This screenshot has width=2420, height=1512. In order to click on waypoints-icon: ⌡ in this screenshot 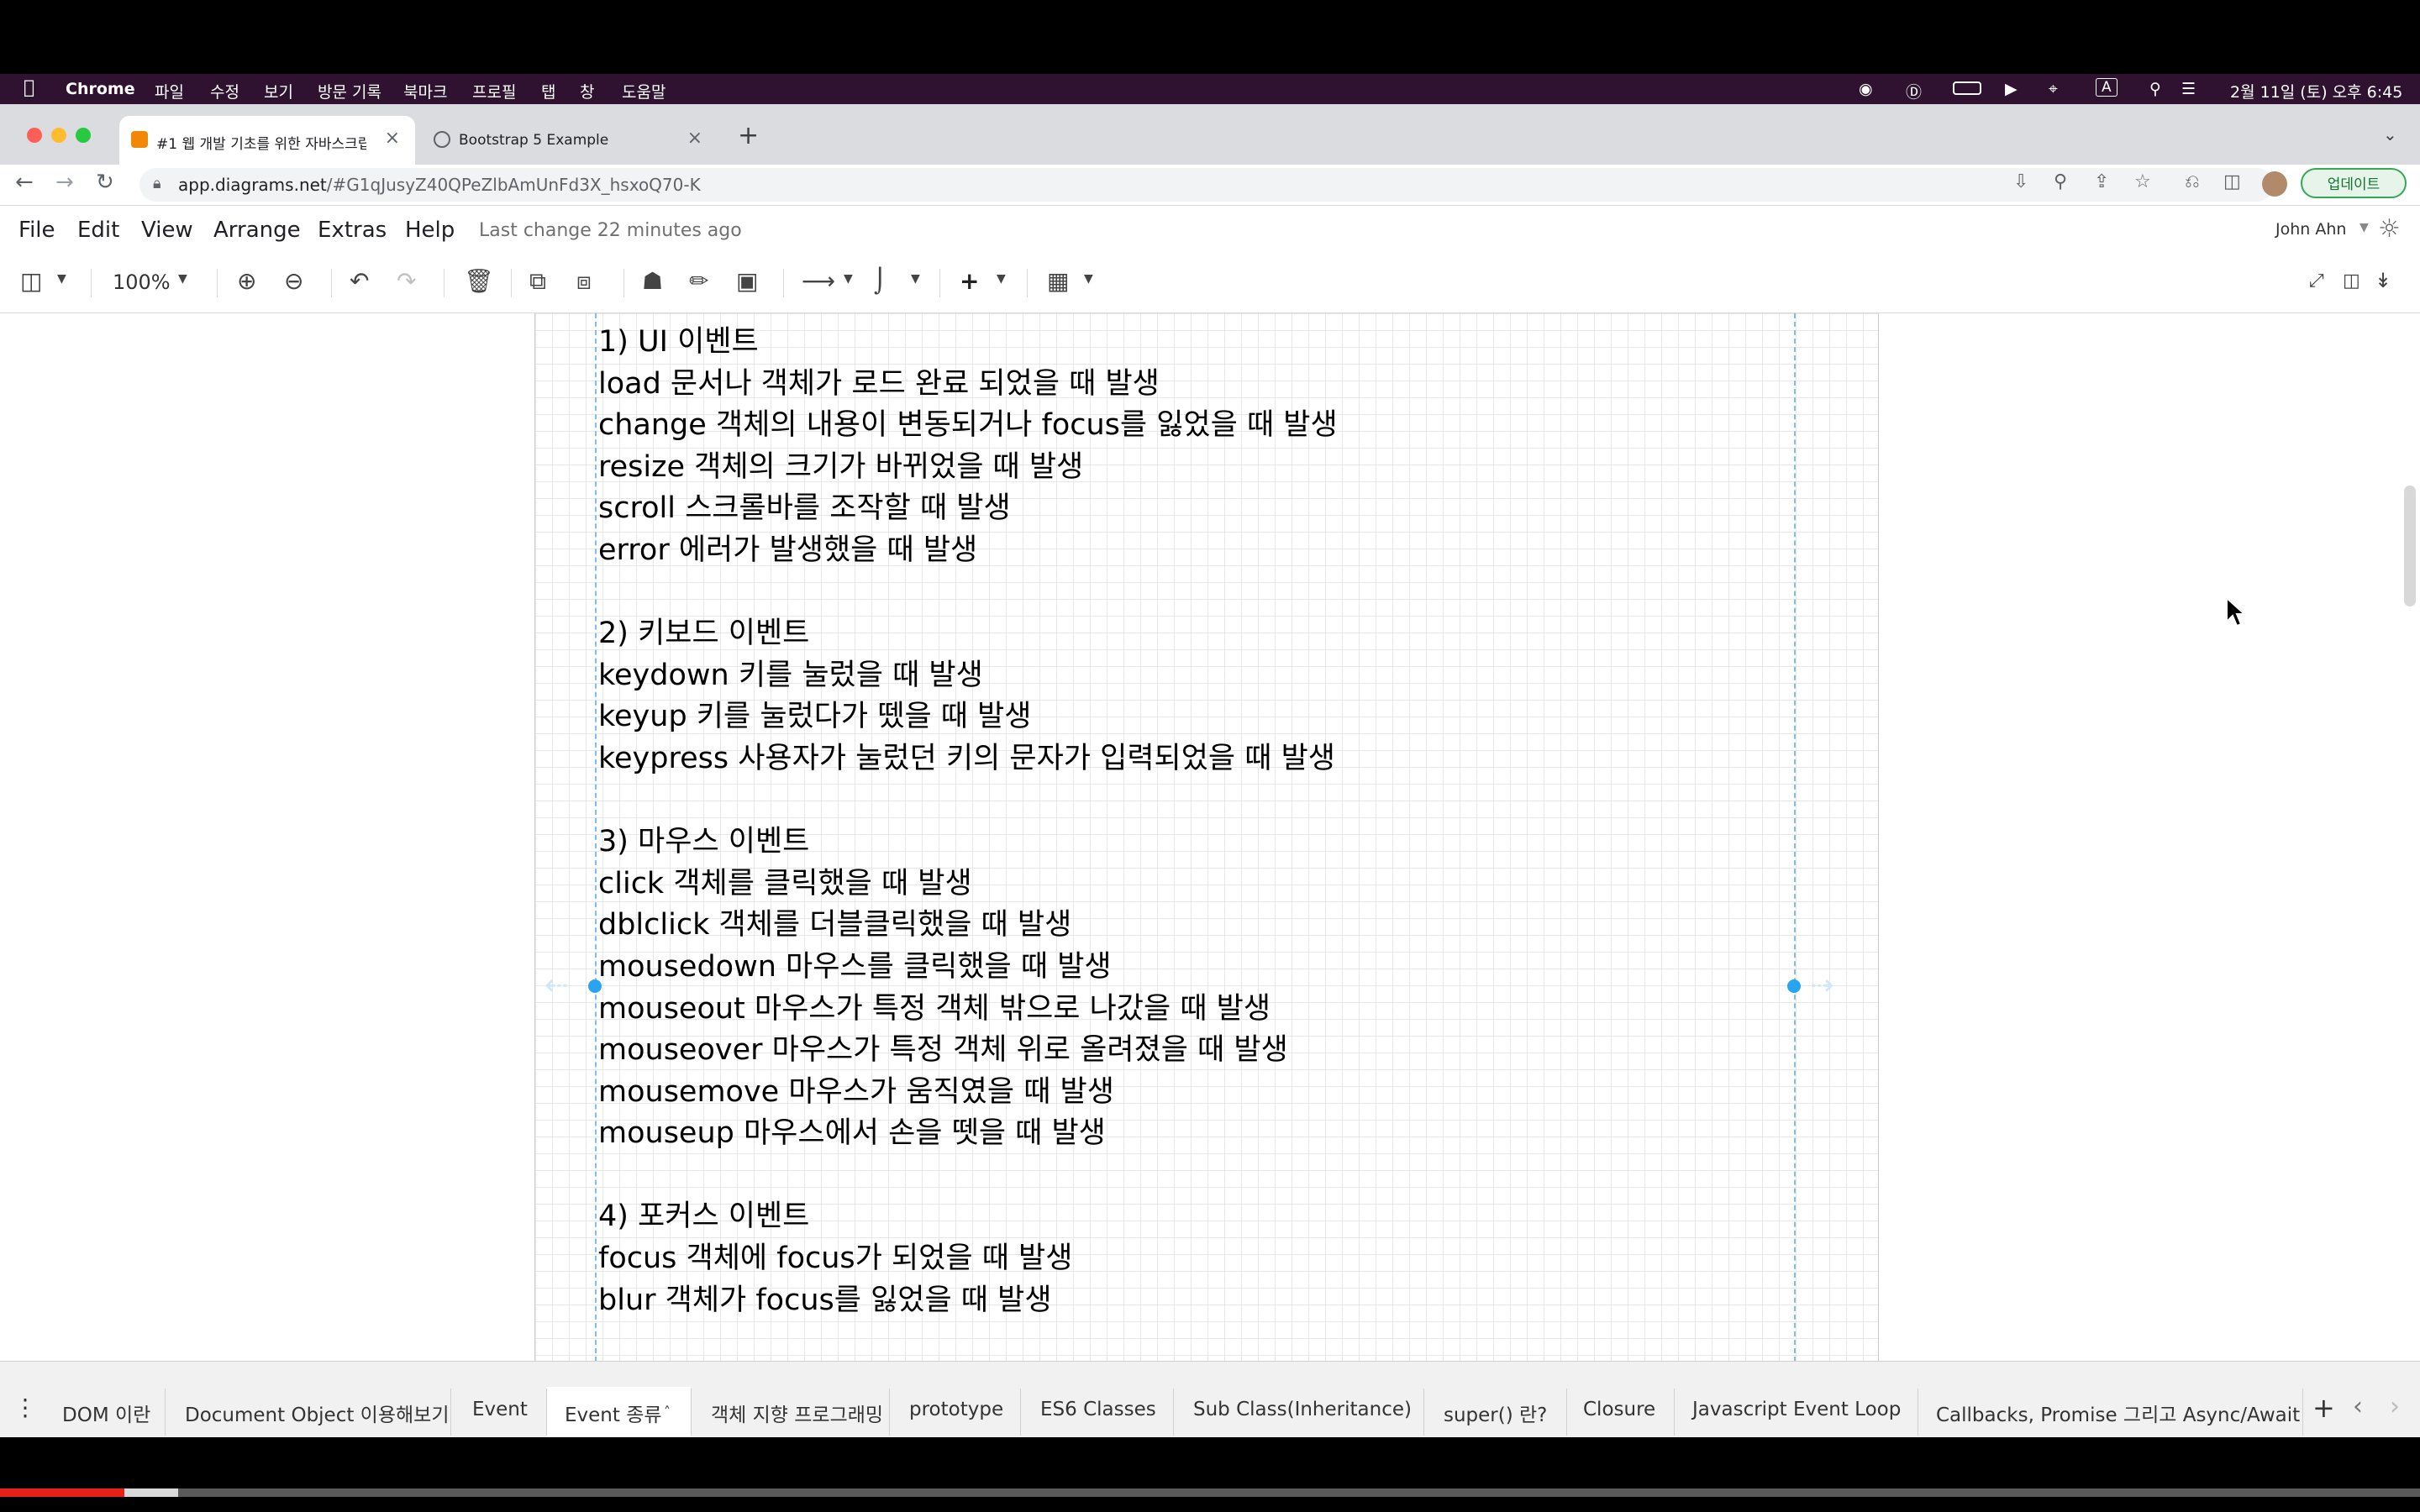, I will do `click(880, 281)`.